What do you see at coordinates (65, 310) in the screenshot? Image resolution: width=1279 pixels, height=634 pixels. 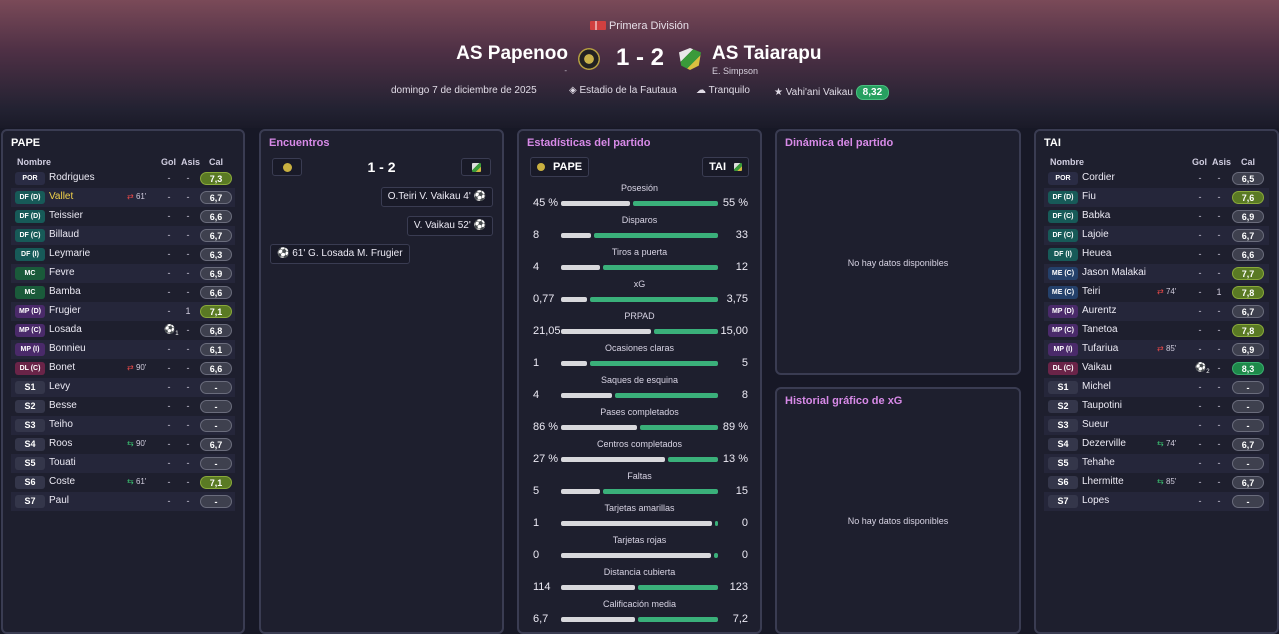 I see `player-name: Frugier` at bounding box center [65, 310].